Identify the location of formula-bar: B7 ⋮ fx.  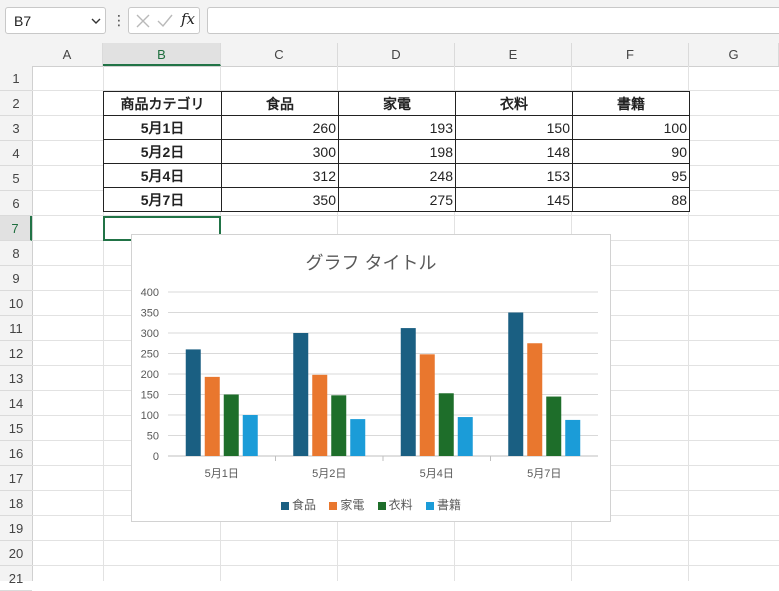
(389, 22).